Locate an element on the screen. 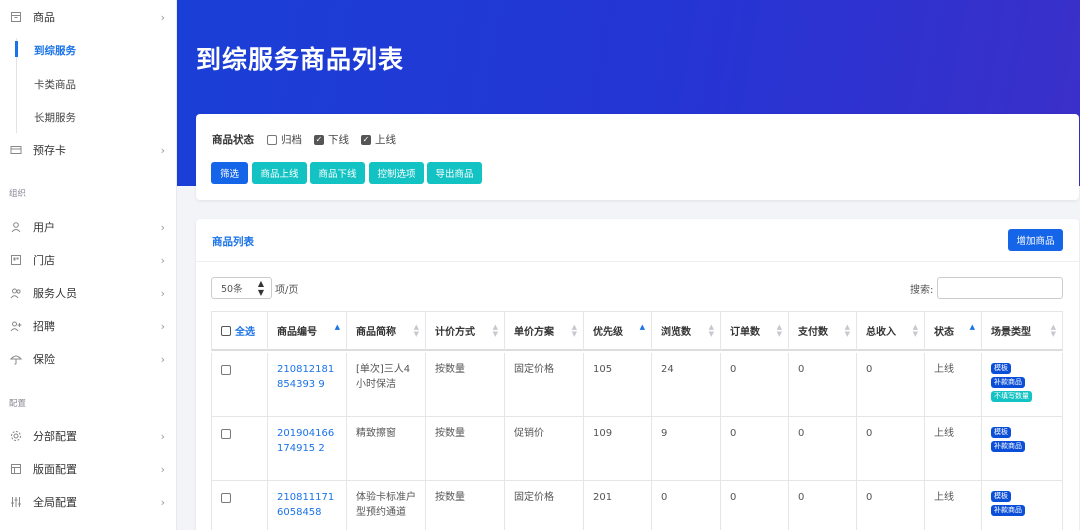  sidebar-item-label: 用户 is located at coordinates (44, 227).